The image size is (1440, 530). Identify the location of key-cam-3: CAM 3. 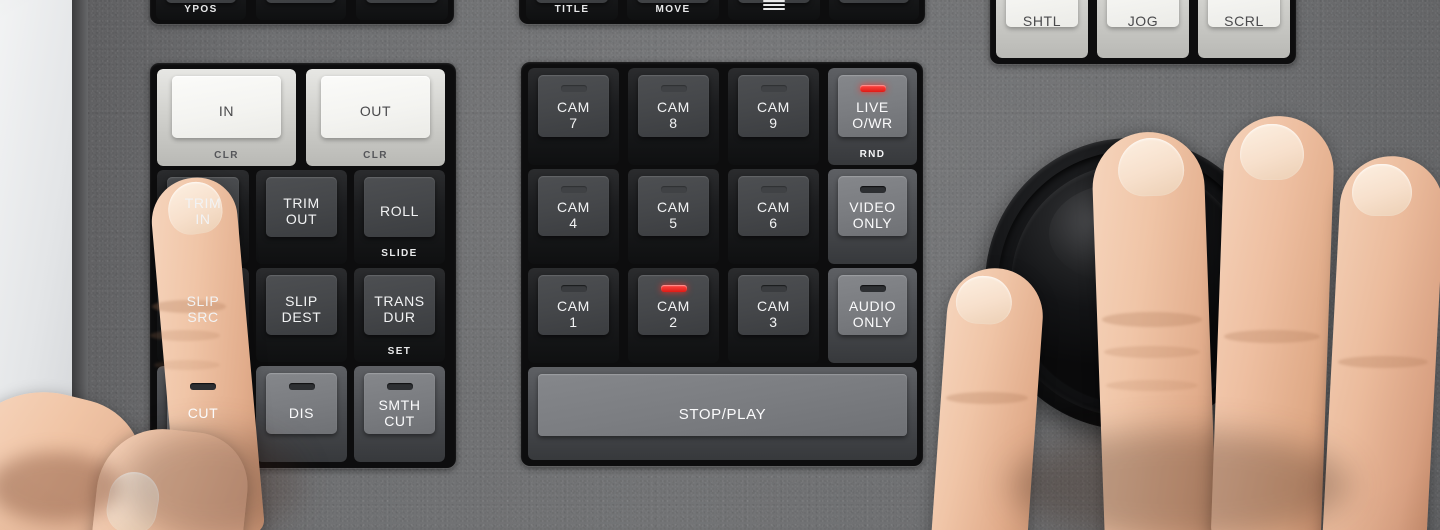
(773, 315).